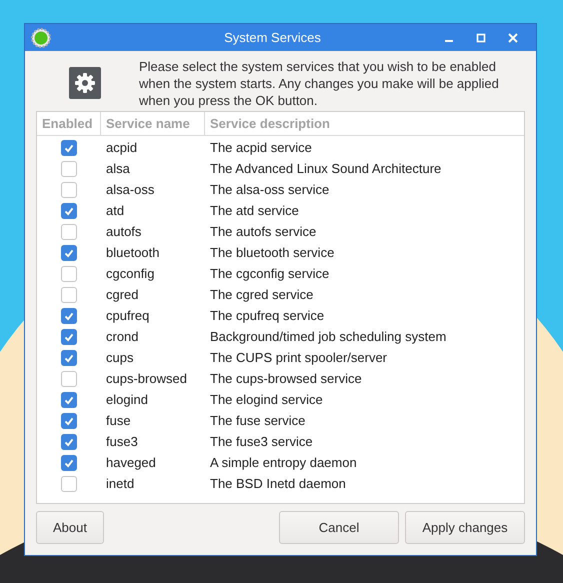 This screenshot has width=563, height=583. What do you see at coordinates (267, 315) in the screenshot?
I see `service-description: The cpufreq service` at bounding box center [267, 315].